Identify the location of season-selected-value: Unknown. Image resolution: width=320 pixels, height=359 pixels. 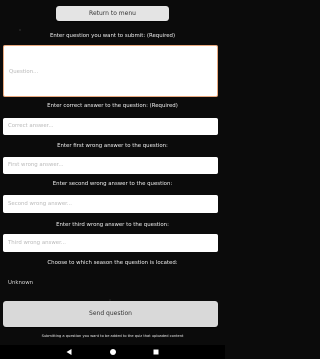
(21, 283).